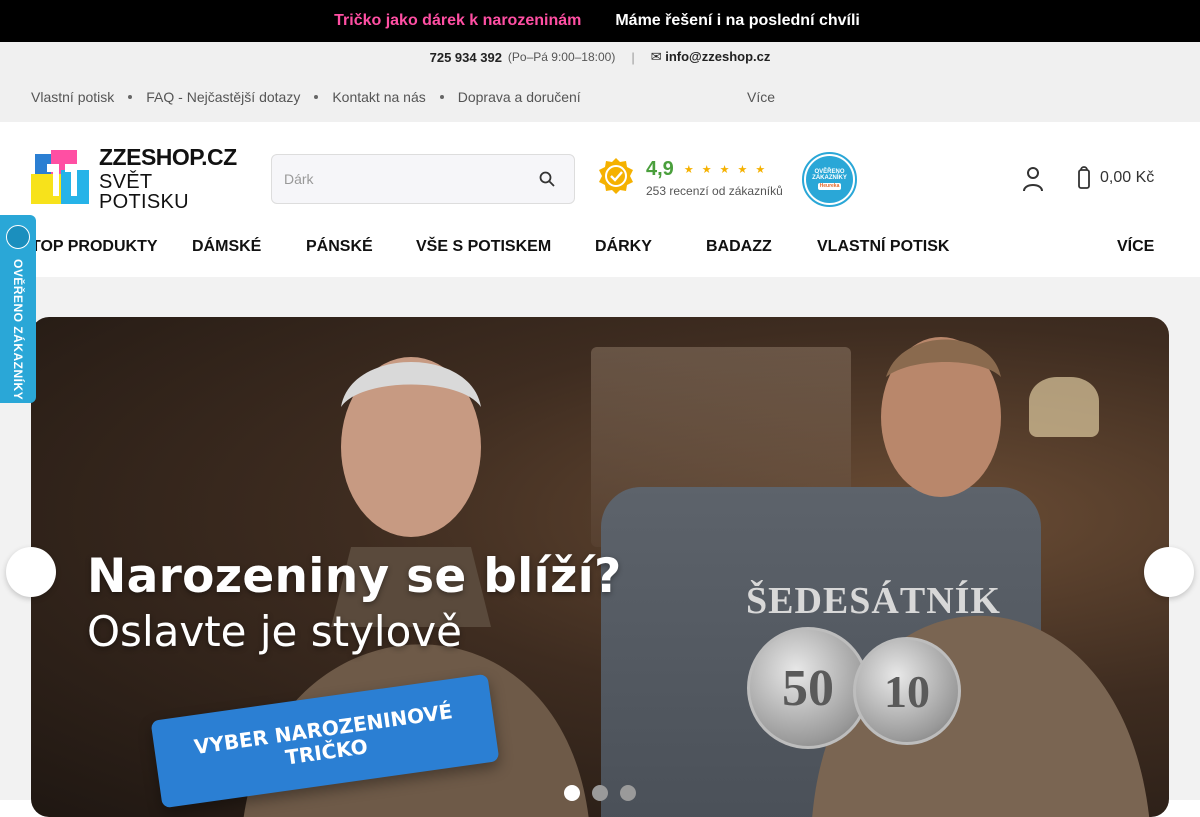  I want to click on nav-gifts: DÁRKY, so click(632, 247).